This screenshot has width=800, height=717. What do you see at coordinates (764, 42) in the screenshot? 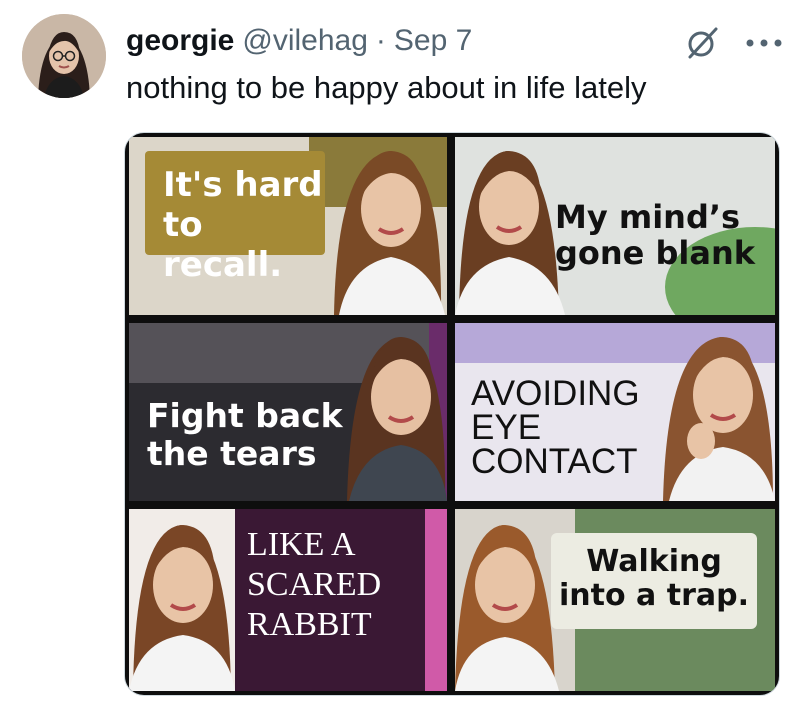
I see `ellipsis-icon` at bounding box center [764, 42].